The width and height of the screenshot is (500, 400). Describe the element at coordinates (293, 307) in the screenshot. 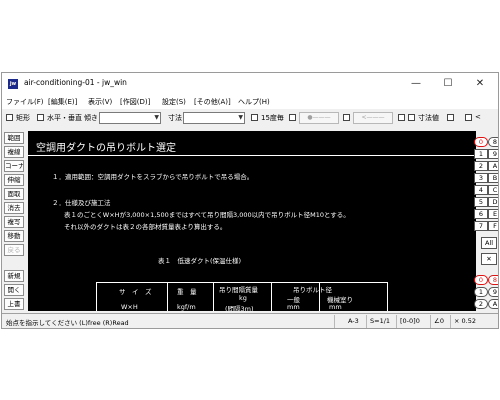

I see `col-mm-general: mm` at that location.